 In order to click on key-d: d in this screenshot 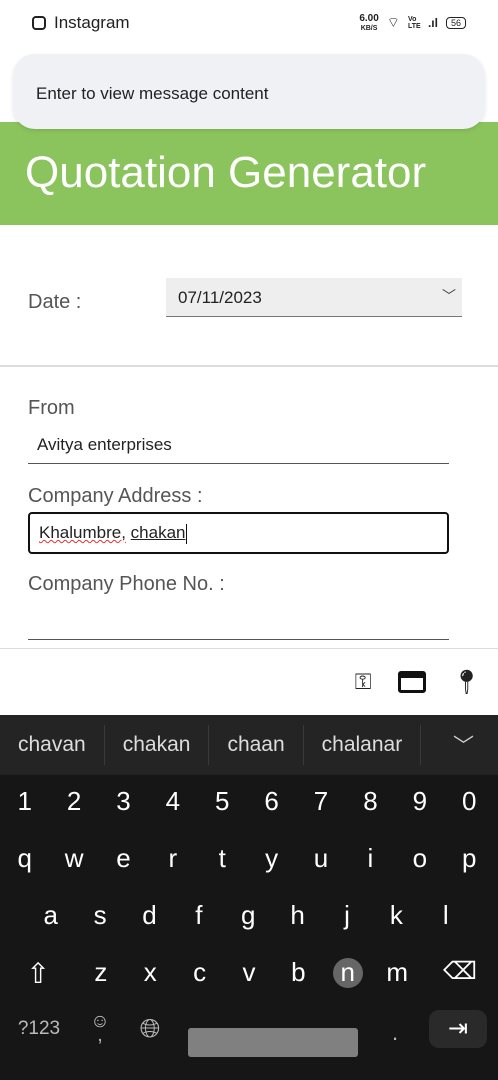, I will do `click(149, 915)`.